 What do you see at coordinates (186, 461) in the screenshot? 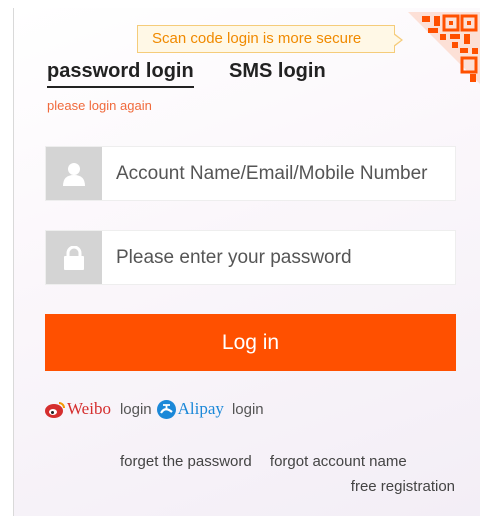
I see `forget-password-link: forget the password` at bounding box center [186, 461].